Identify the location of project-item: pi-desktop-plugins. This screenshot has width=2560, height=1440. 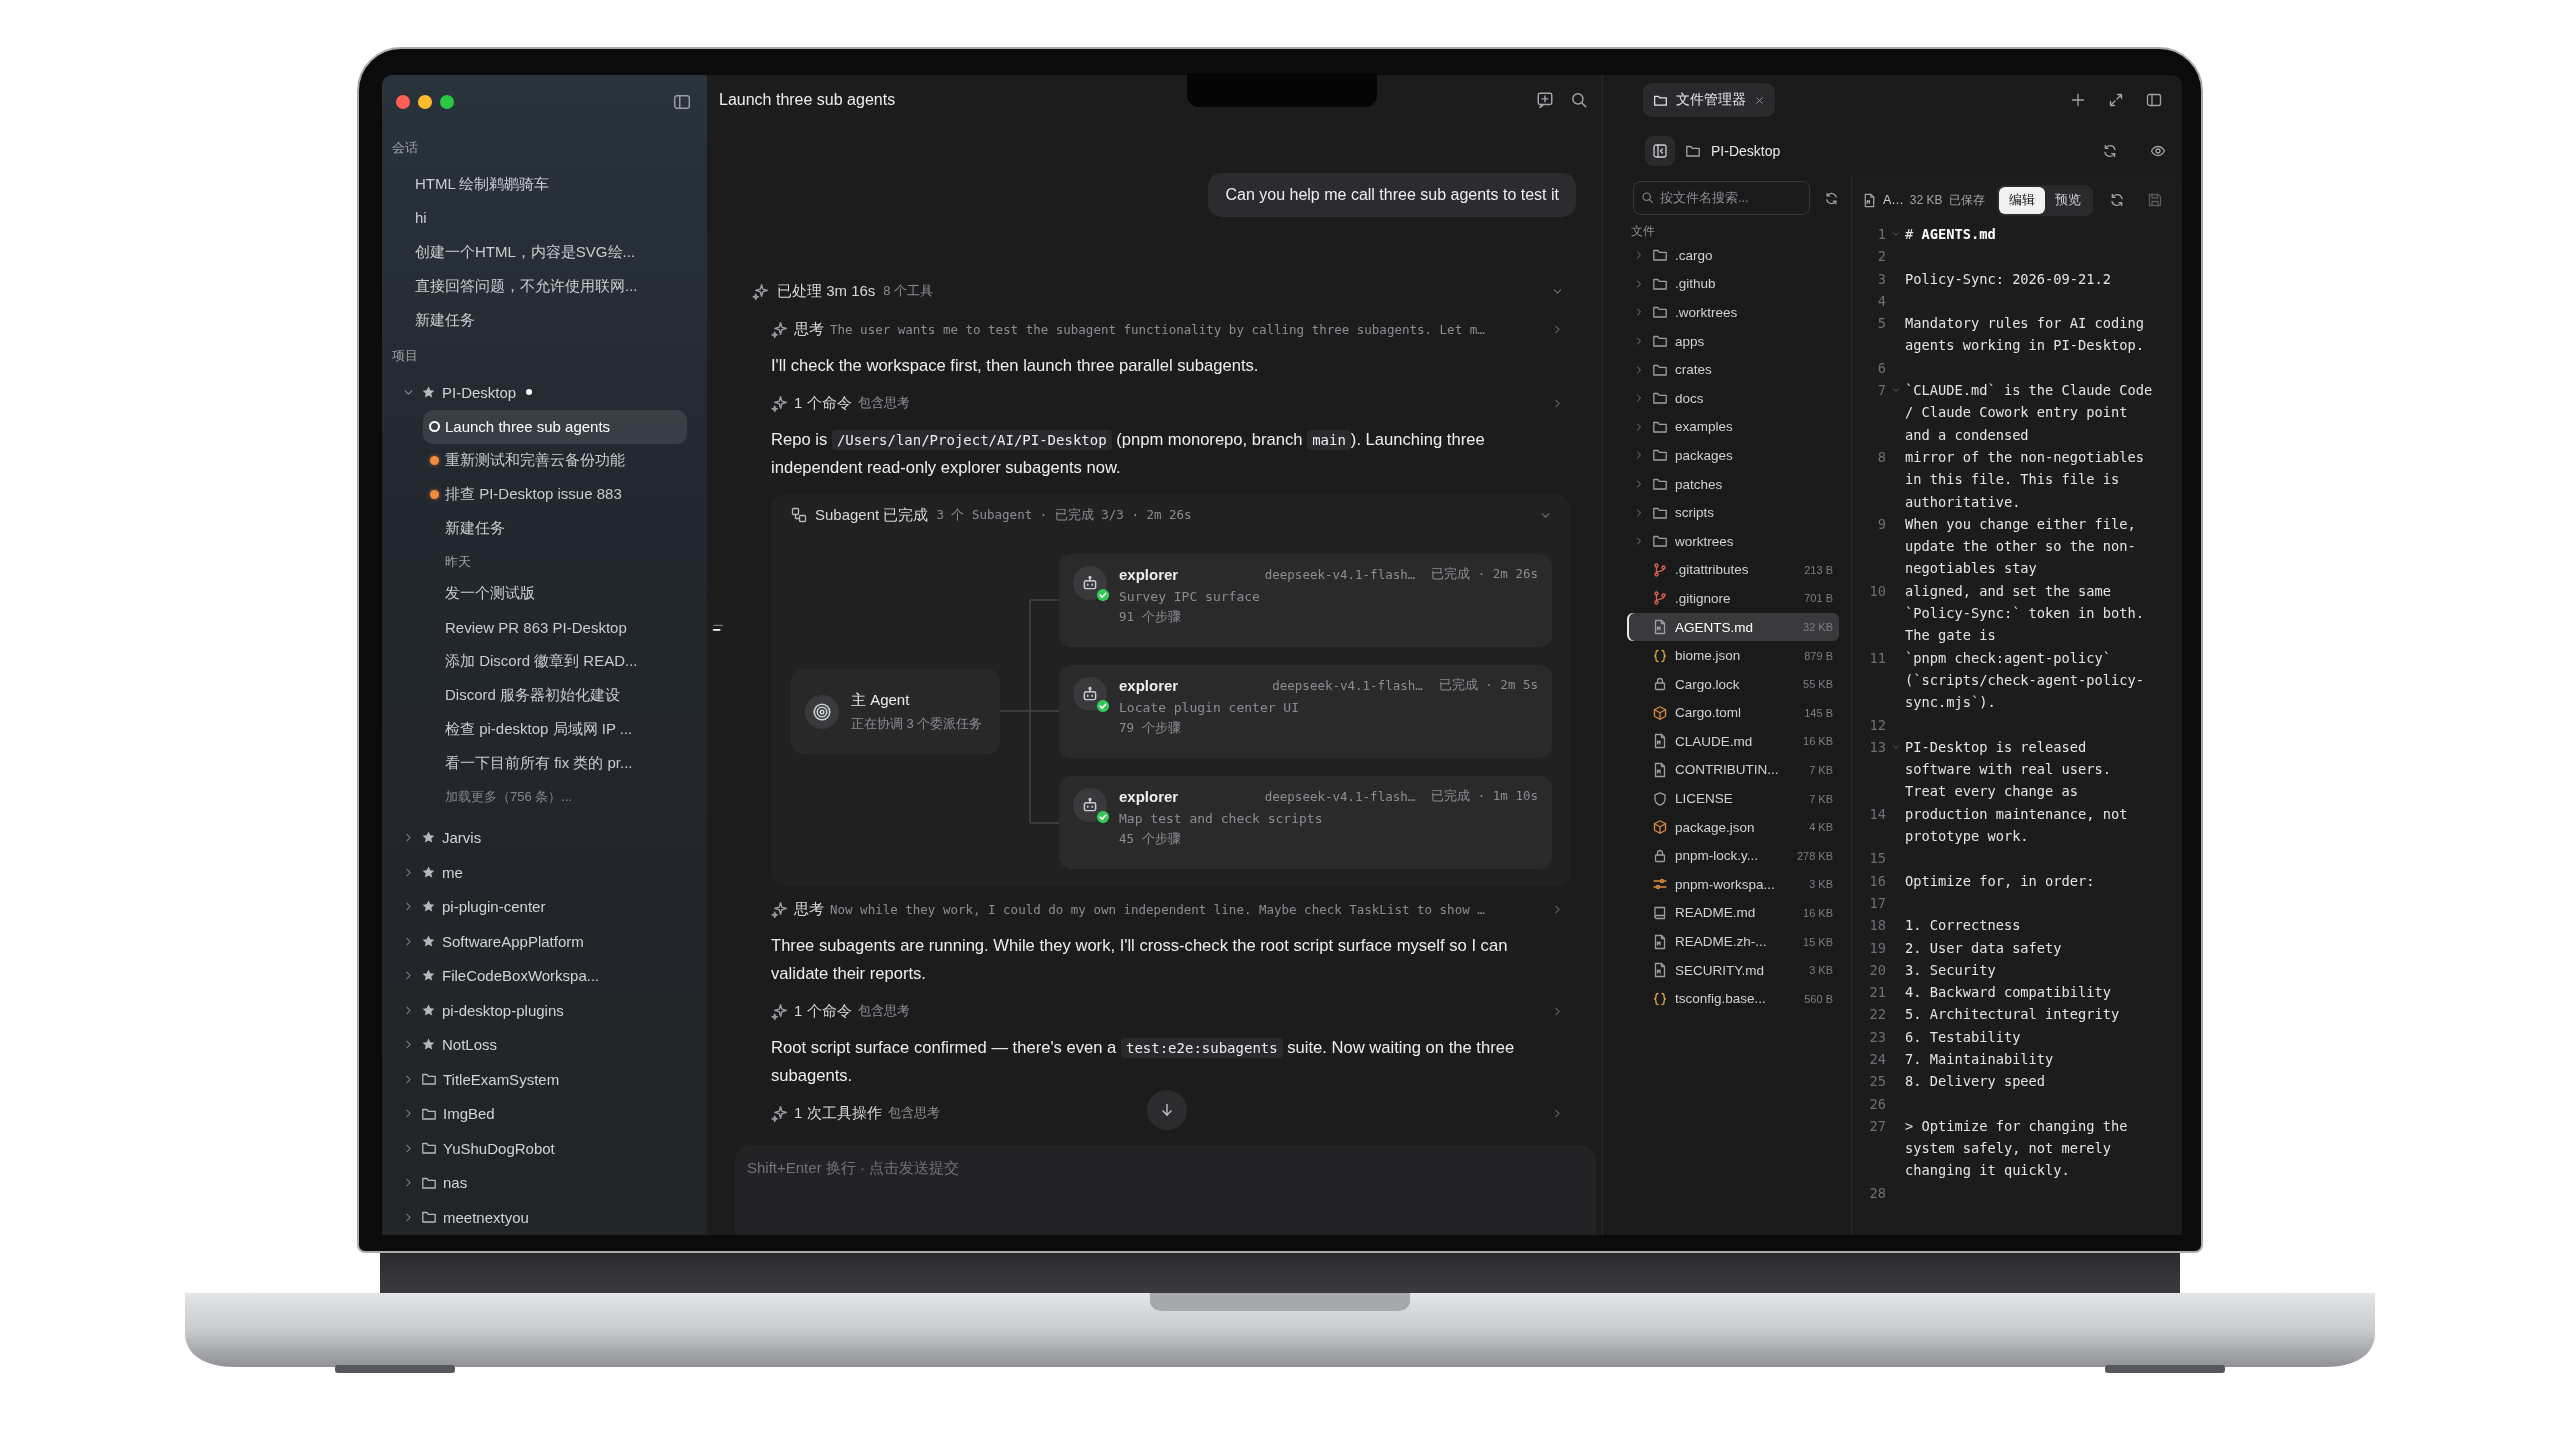
(544, 1010).